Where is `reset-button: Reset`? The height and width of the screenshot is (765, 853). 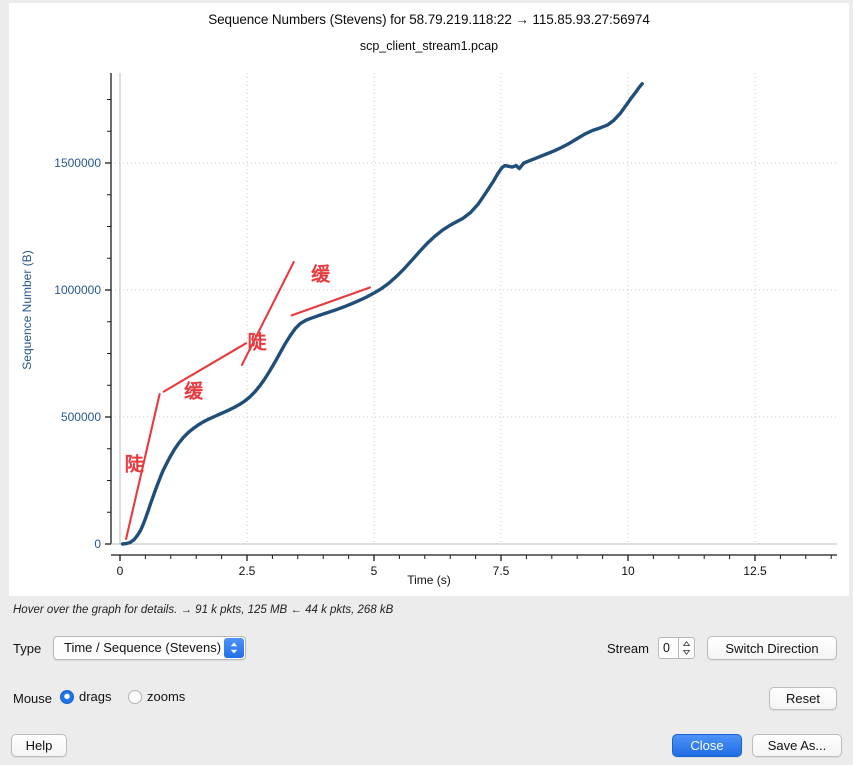
reset-button: Reset is located at coordinates (803, 698).